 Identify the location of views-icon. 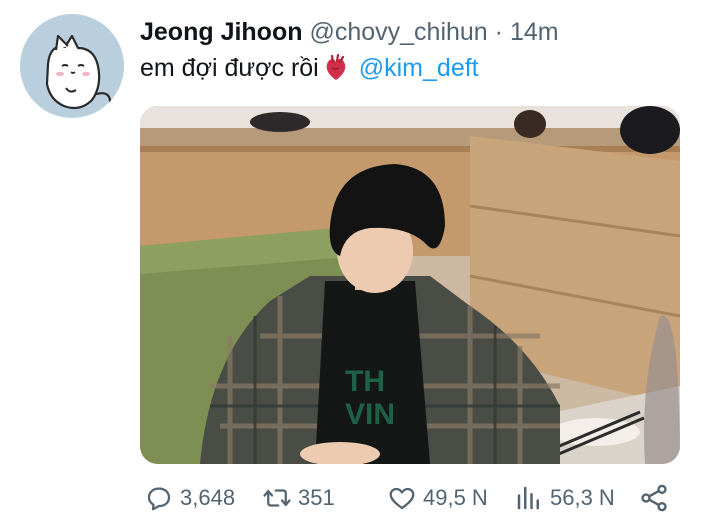
(528, 498).